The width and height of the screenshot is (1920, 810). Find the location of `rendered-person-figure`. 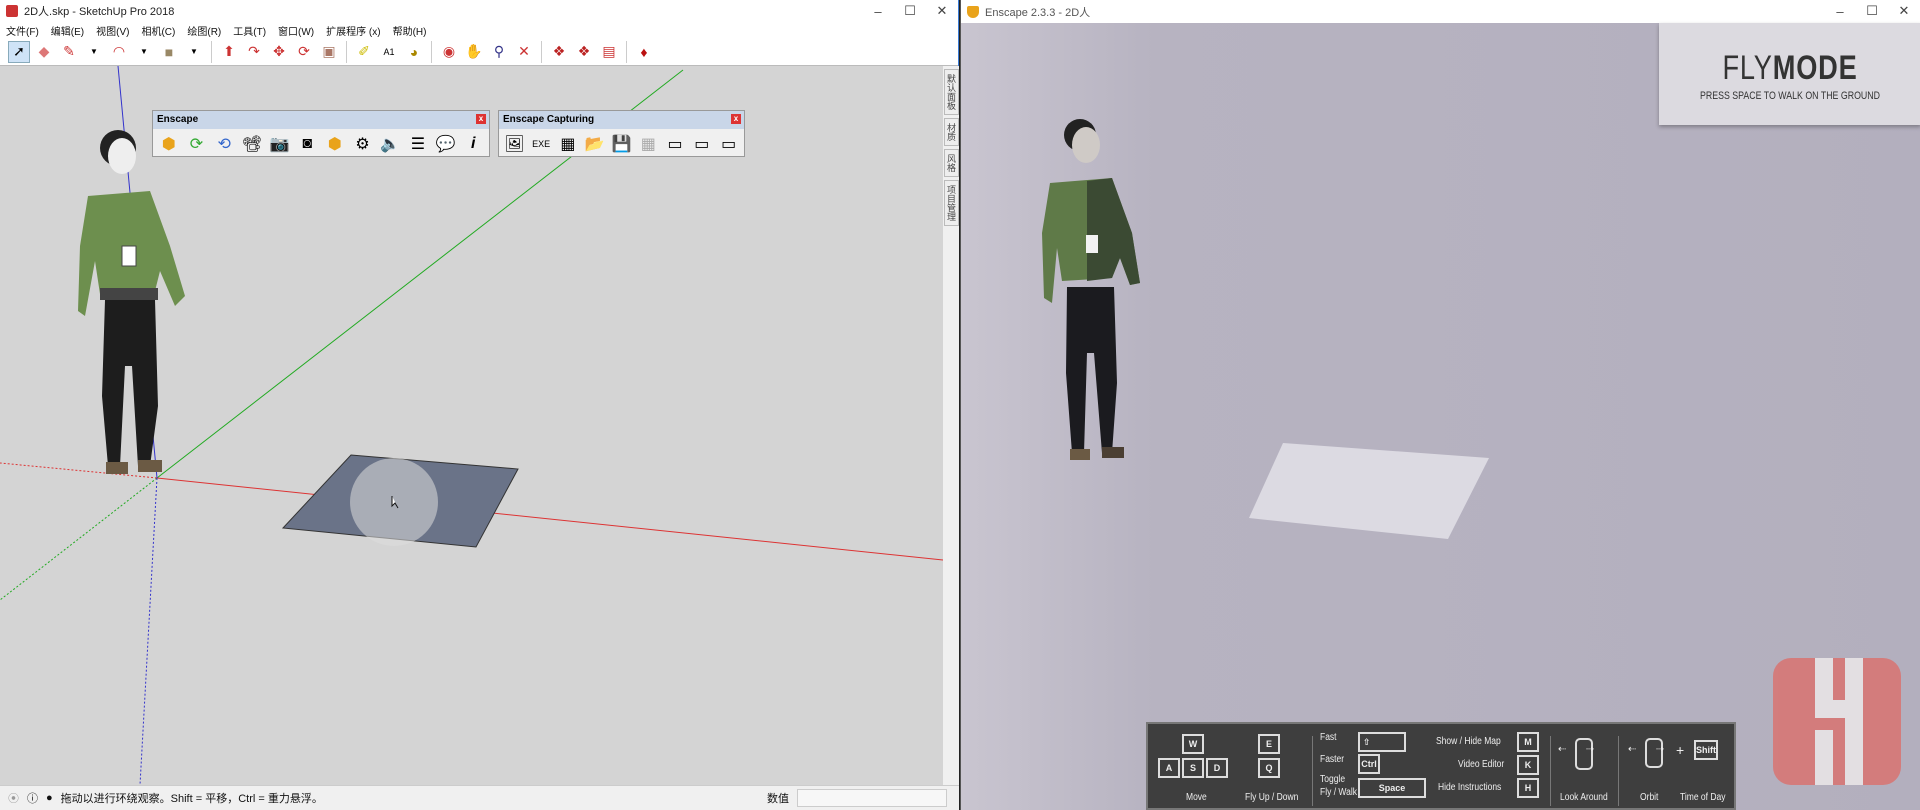

rendered-person-figure is located at coordinates (1091, 289).